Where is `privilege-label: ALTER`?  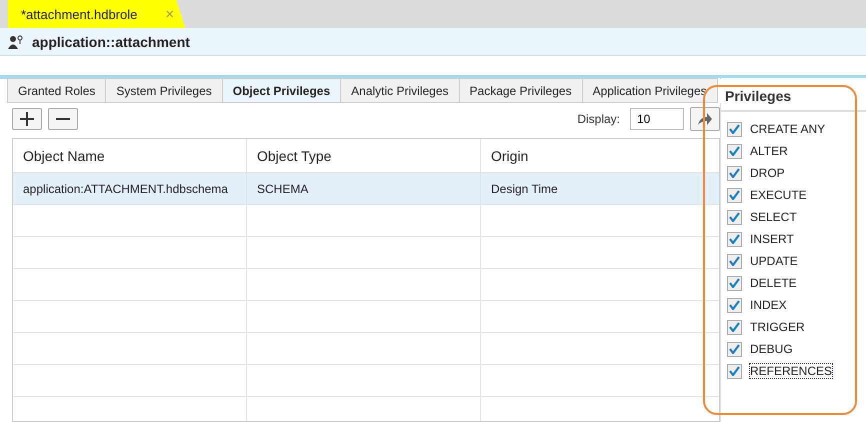
privilege-label: ALTER is located at coordinates (769, 151).